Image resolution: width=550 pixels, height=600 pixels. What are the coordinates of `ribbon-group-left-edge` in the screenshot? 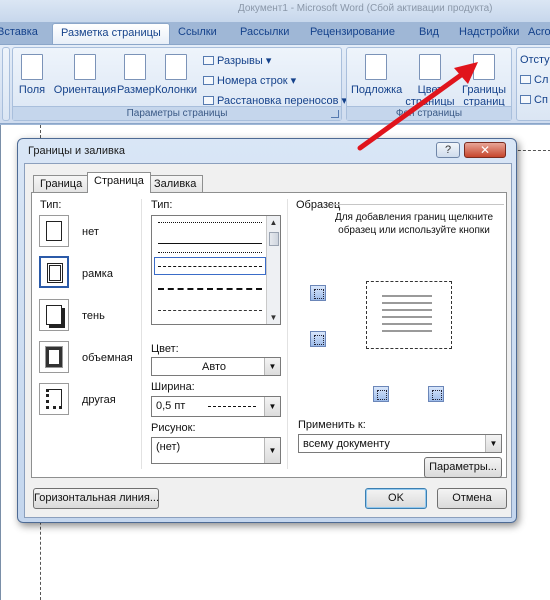 It's located at (6, 84).